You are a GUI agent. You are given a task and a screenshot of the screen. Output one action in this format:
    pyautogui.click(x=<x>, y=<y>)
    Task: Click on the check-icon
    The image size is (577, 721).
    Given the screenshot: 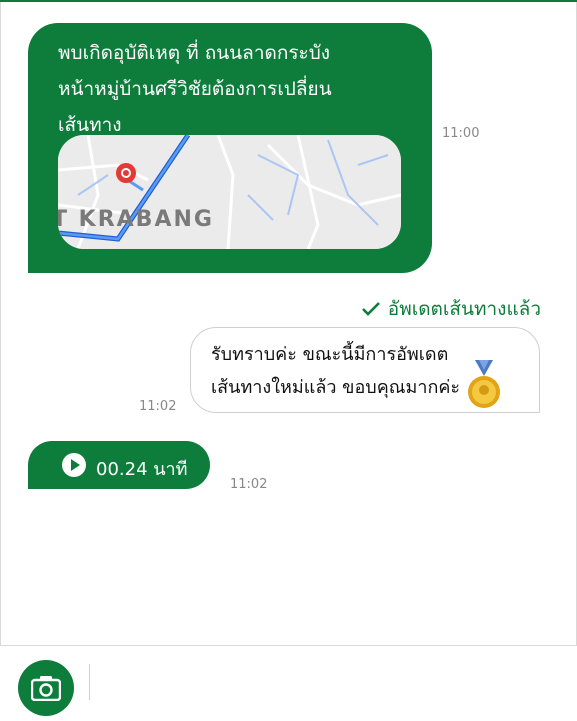 What is the action you would take?
    pyautogui.click(x=370, y=309)
    